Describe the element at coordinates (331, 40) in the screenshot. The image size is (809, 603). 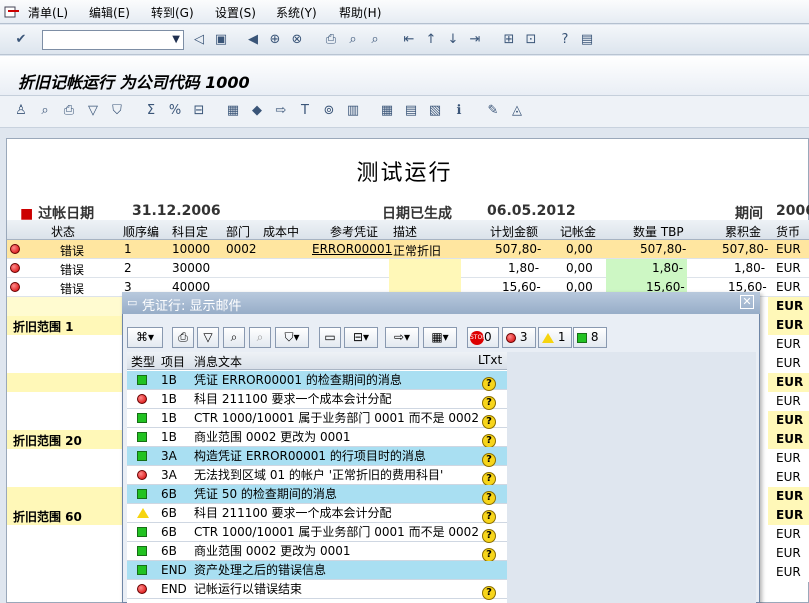
I see `print-icon: ⎙` at that location.